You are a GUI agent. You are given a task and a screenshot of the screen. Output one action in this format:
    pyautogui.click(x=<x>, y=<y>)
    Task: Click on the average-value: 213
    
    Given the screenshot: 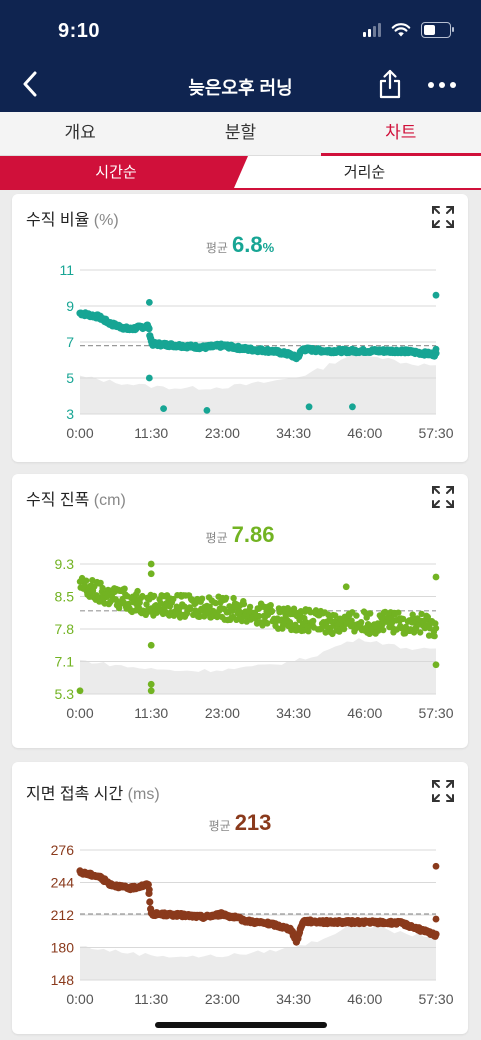 What is the action you would take?
    pyautogui.click(x=253, y=822)
    